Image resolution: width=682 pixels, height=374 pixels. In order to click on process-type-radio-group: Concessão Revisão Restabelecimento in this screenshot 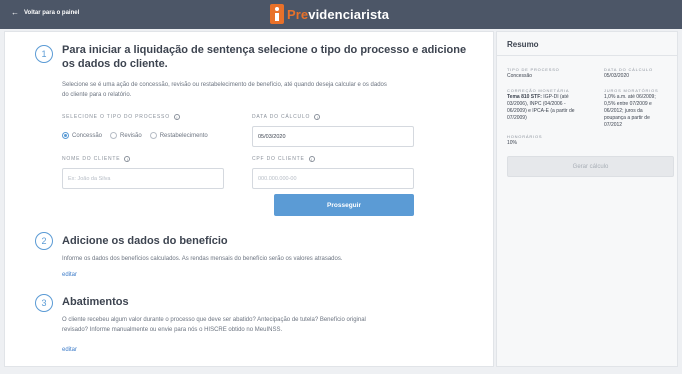, I will do `click(135, 135)`.